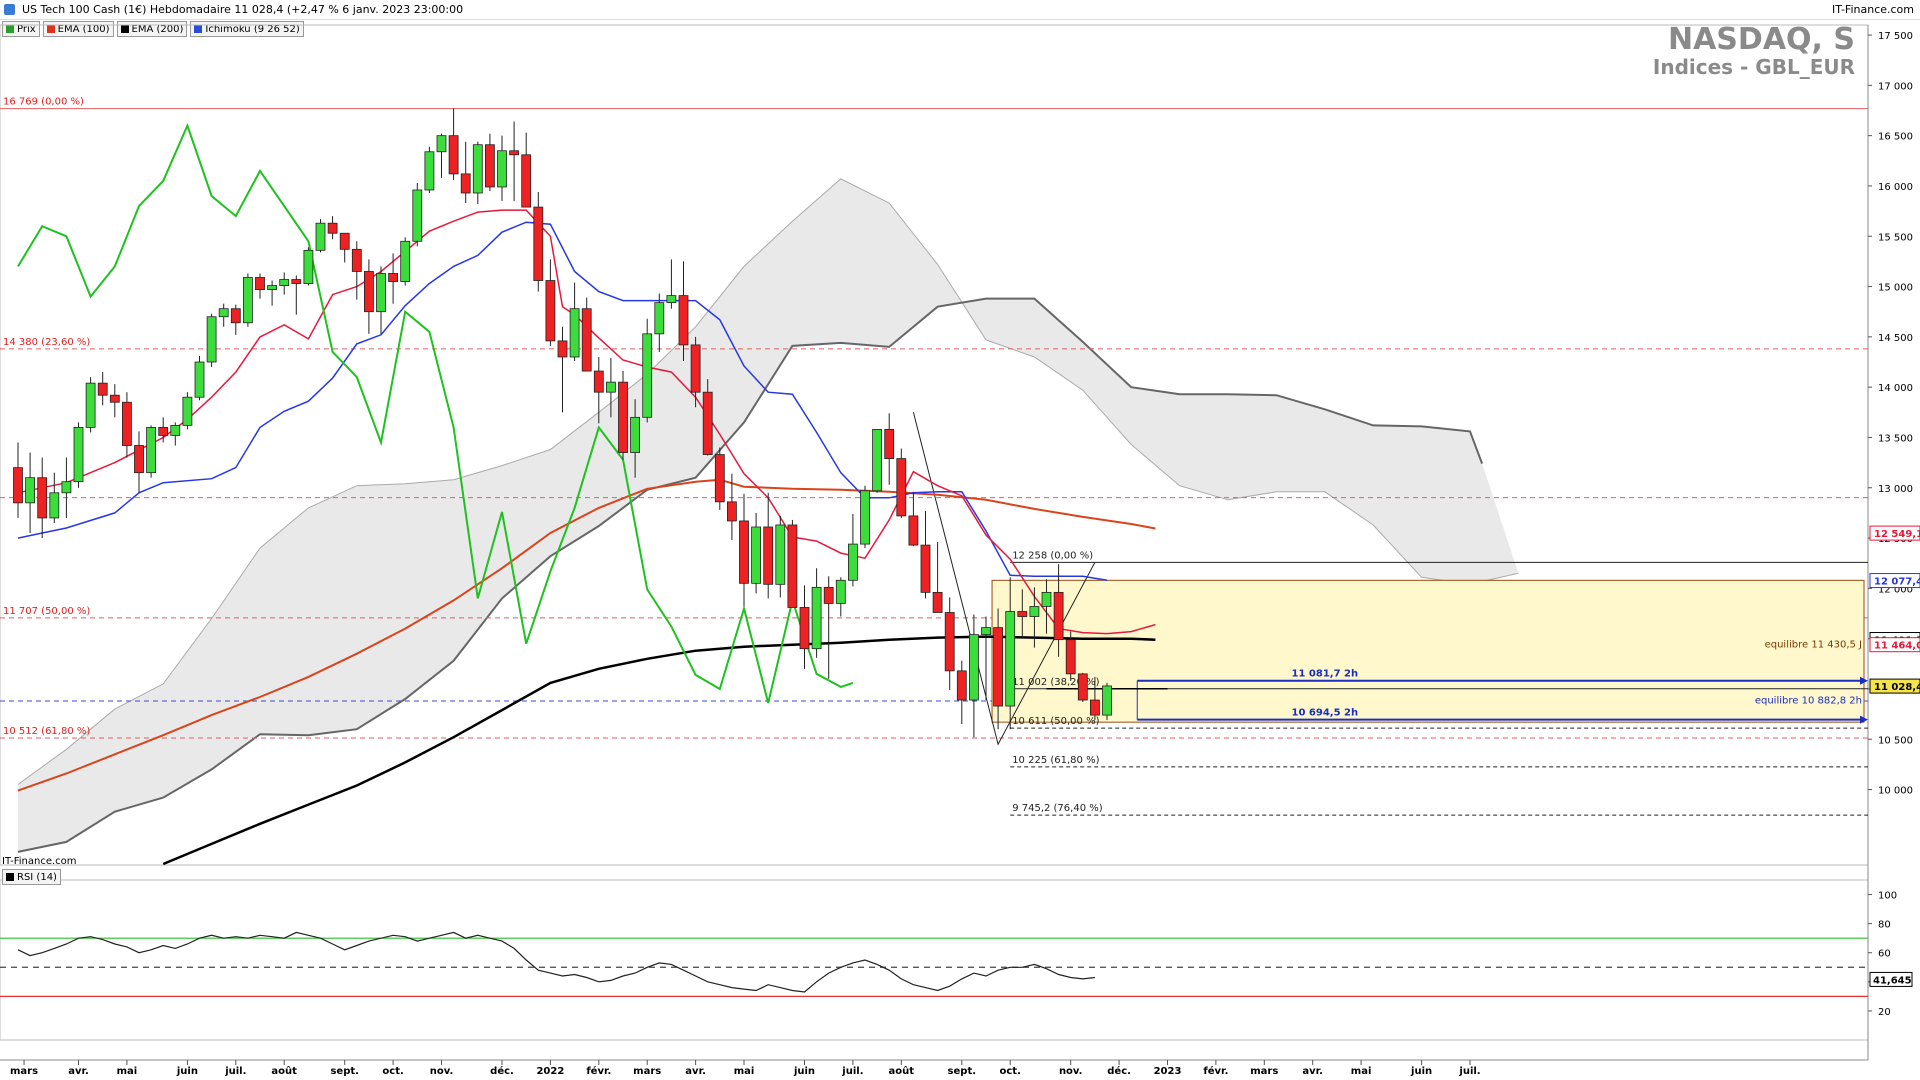 The height and width of the screenshot is (1080, 1920). Describe the element at coordinates (598, 1071) in the screenshot. I see `x-tick-label: févr.` at that location.